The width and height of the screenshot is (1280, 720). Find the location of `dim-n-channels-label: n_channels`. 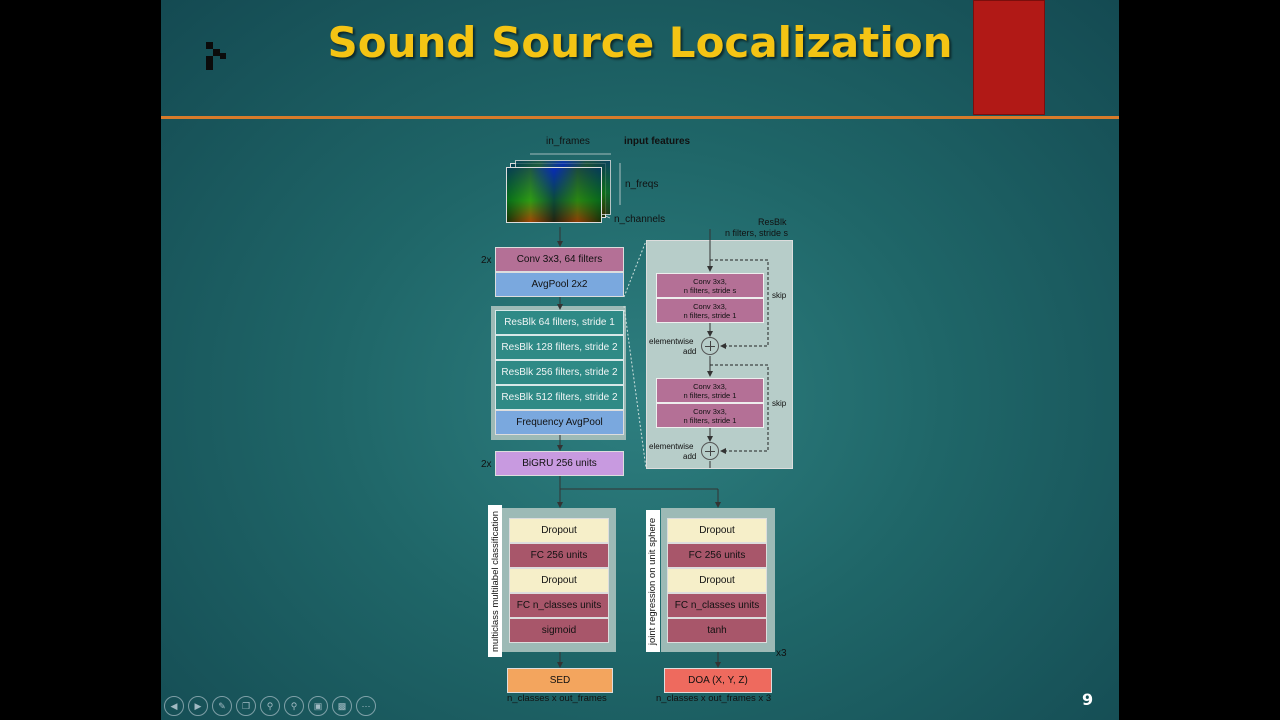

dim-n-channels-label: n_channels is located at coordinates (640, 219).